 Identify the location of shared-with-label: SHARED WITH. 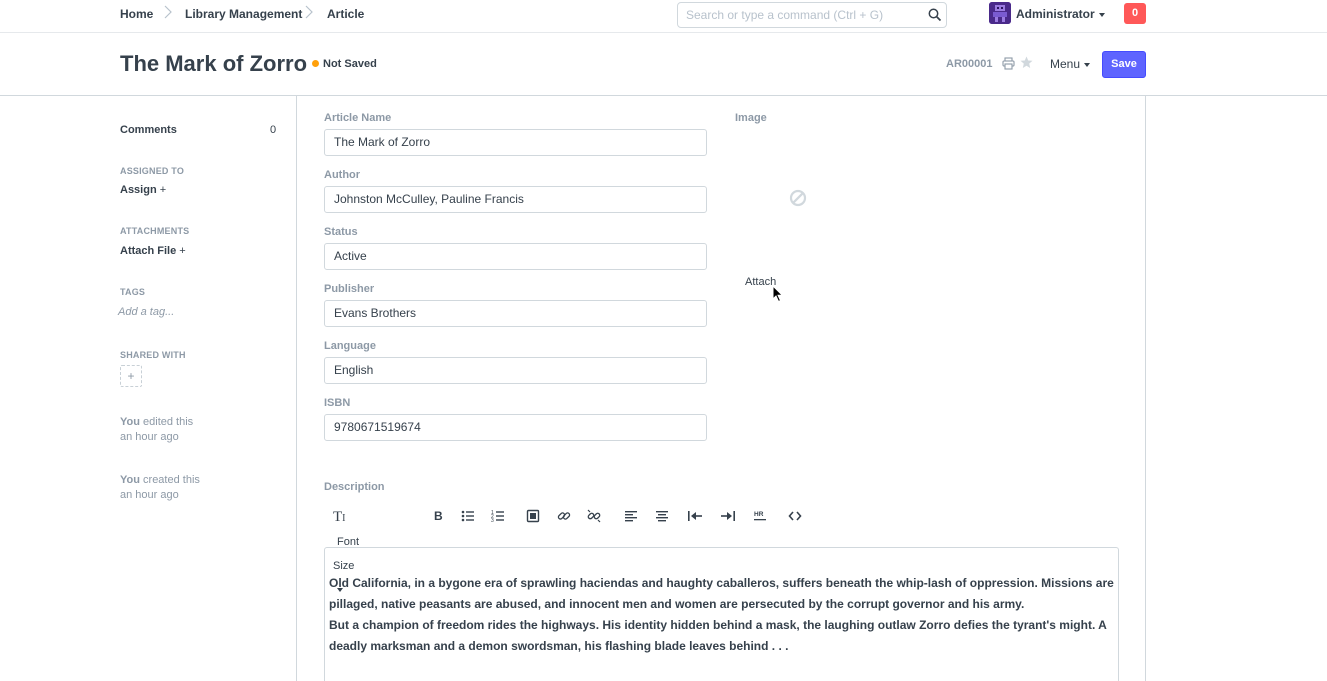
(153, 355).